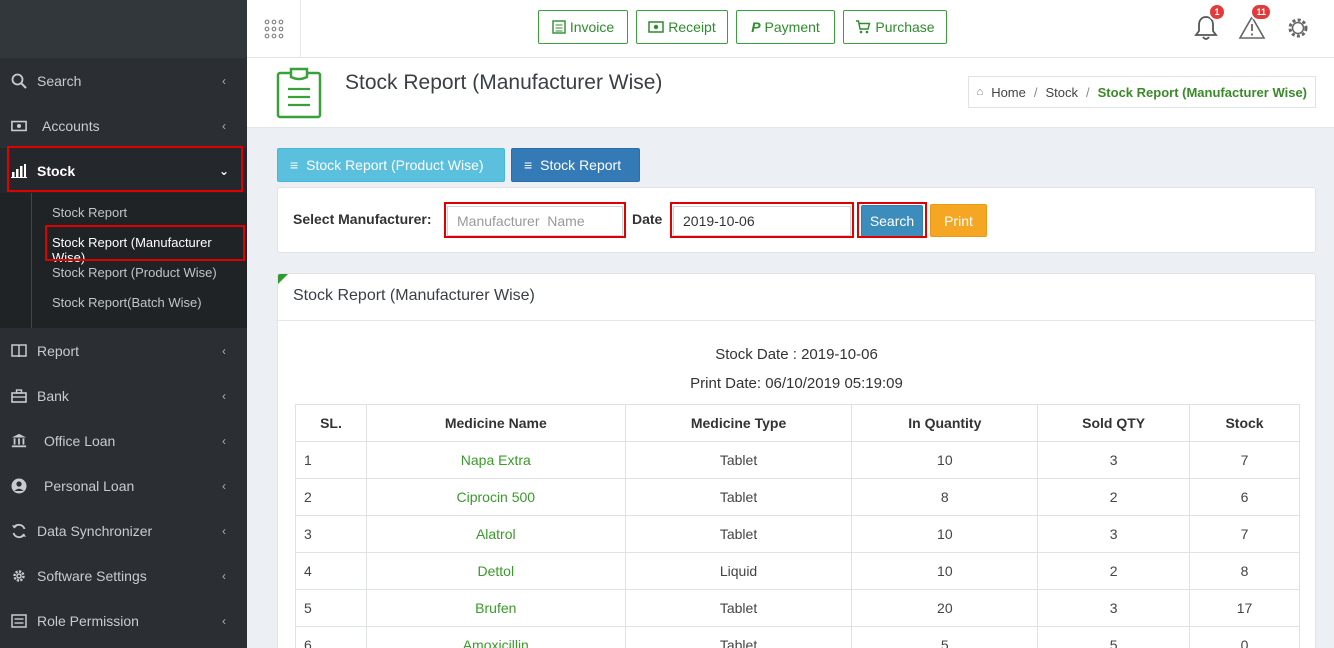  I want to click on sidebar-item-accounts: Accounts ‹, so click(123, 125).